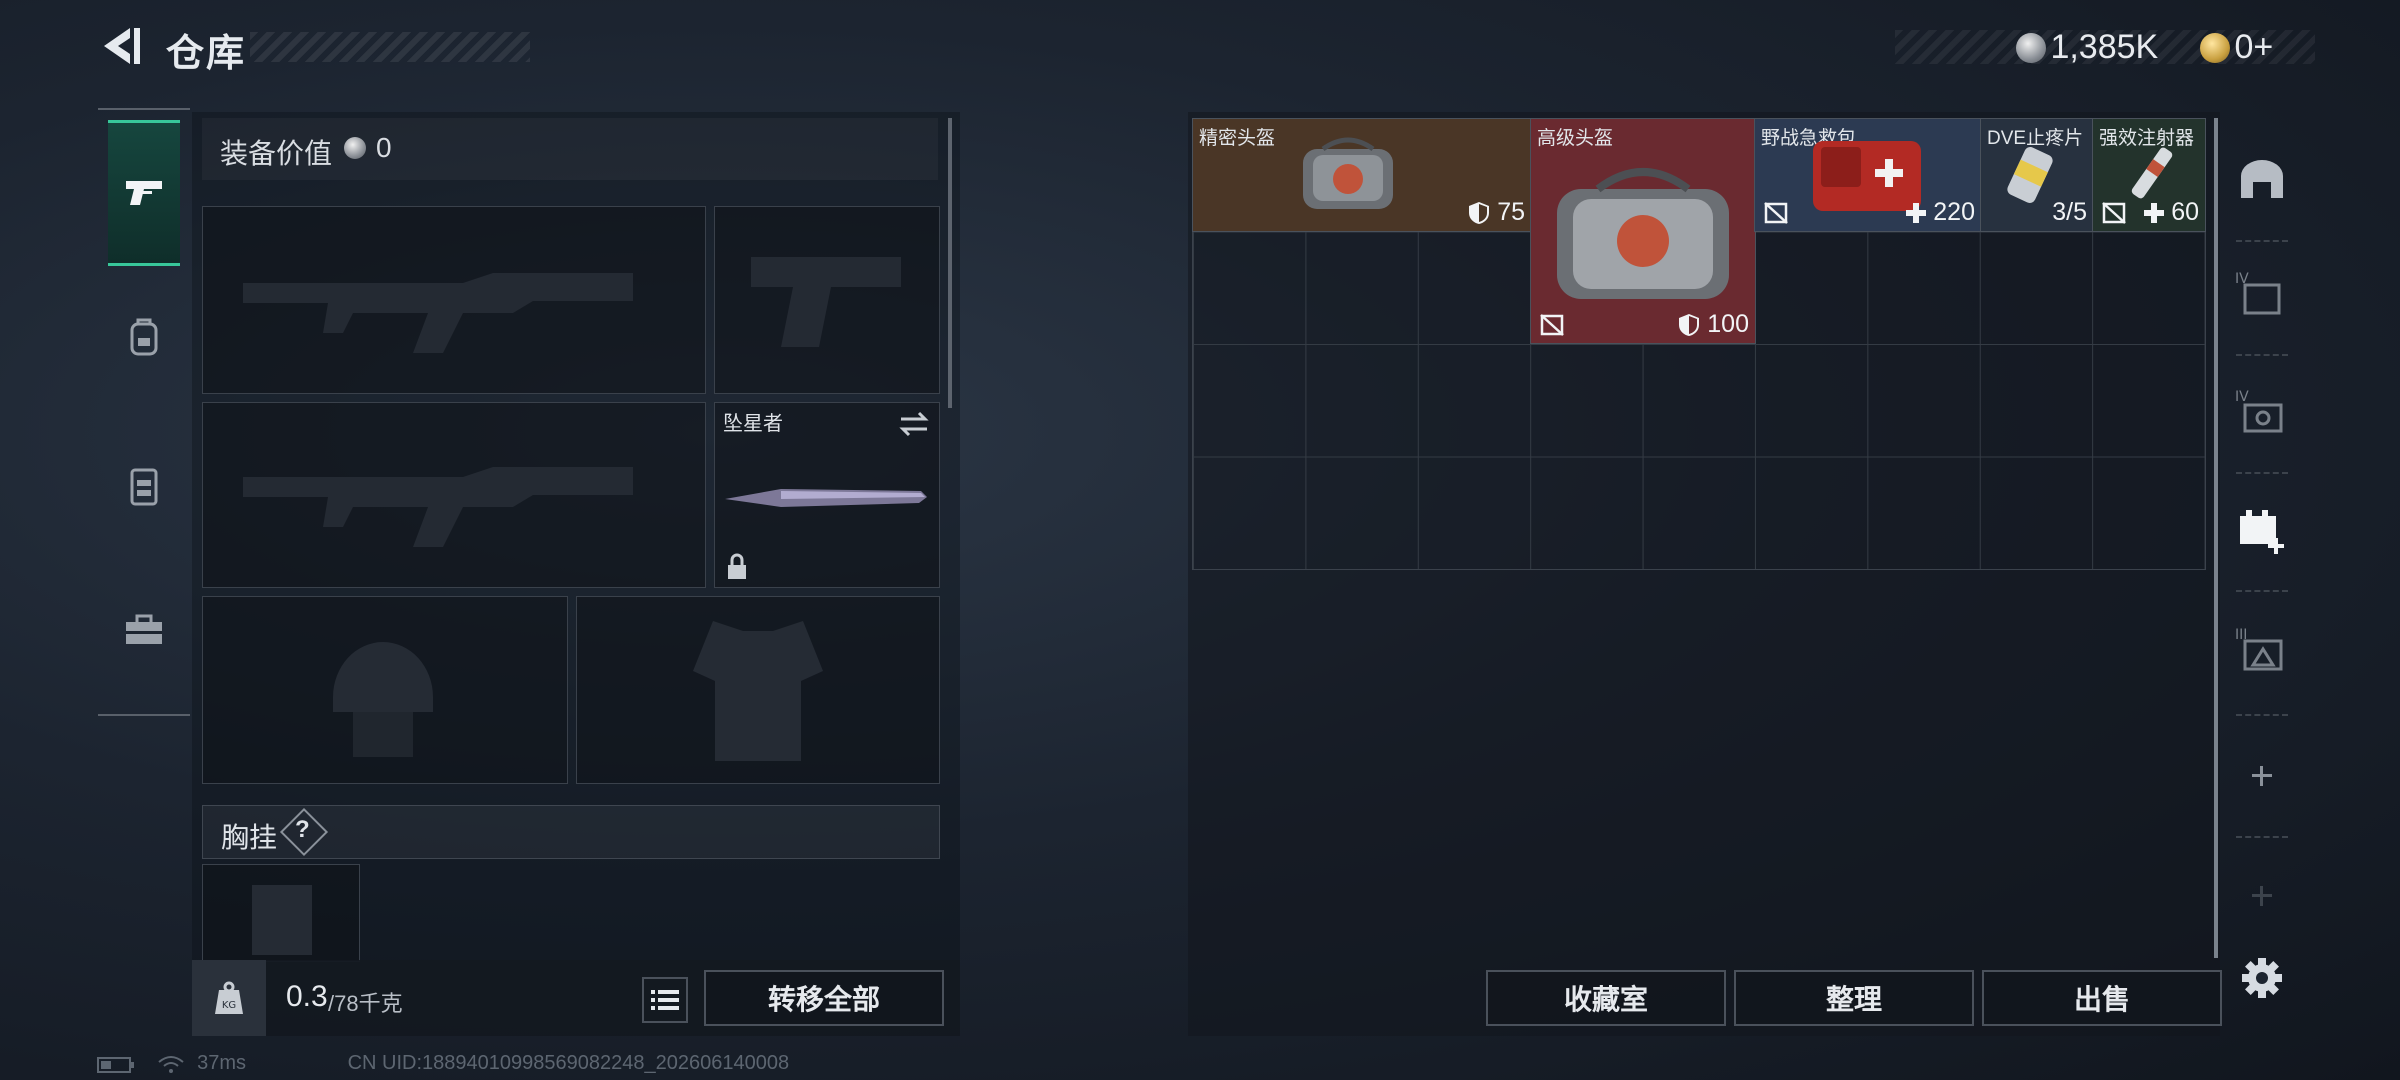  I want to click on item-uses: 3/5, so click(2069, 212).